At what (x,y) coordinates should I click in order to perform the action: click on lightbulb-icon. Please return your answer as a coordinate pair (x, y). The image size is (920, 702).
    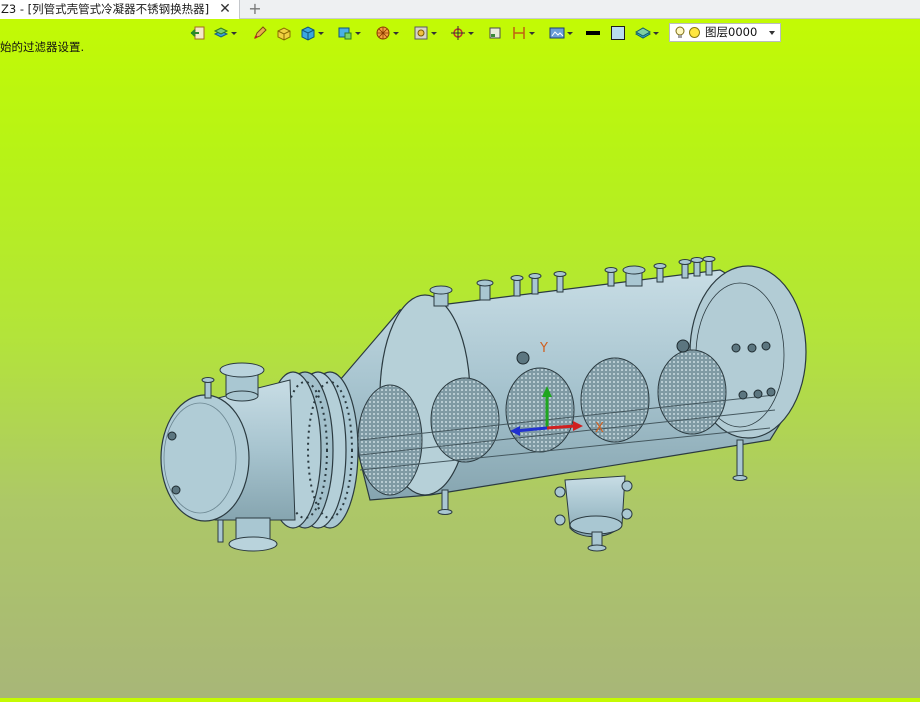
    Looking at the image, I should click on (680, 32).